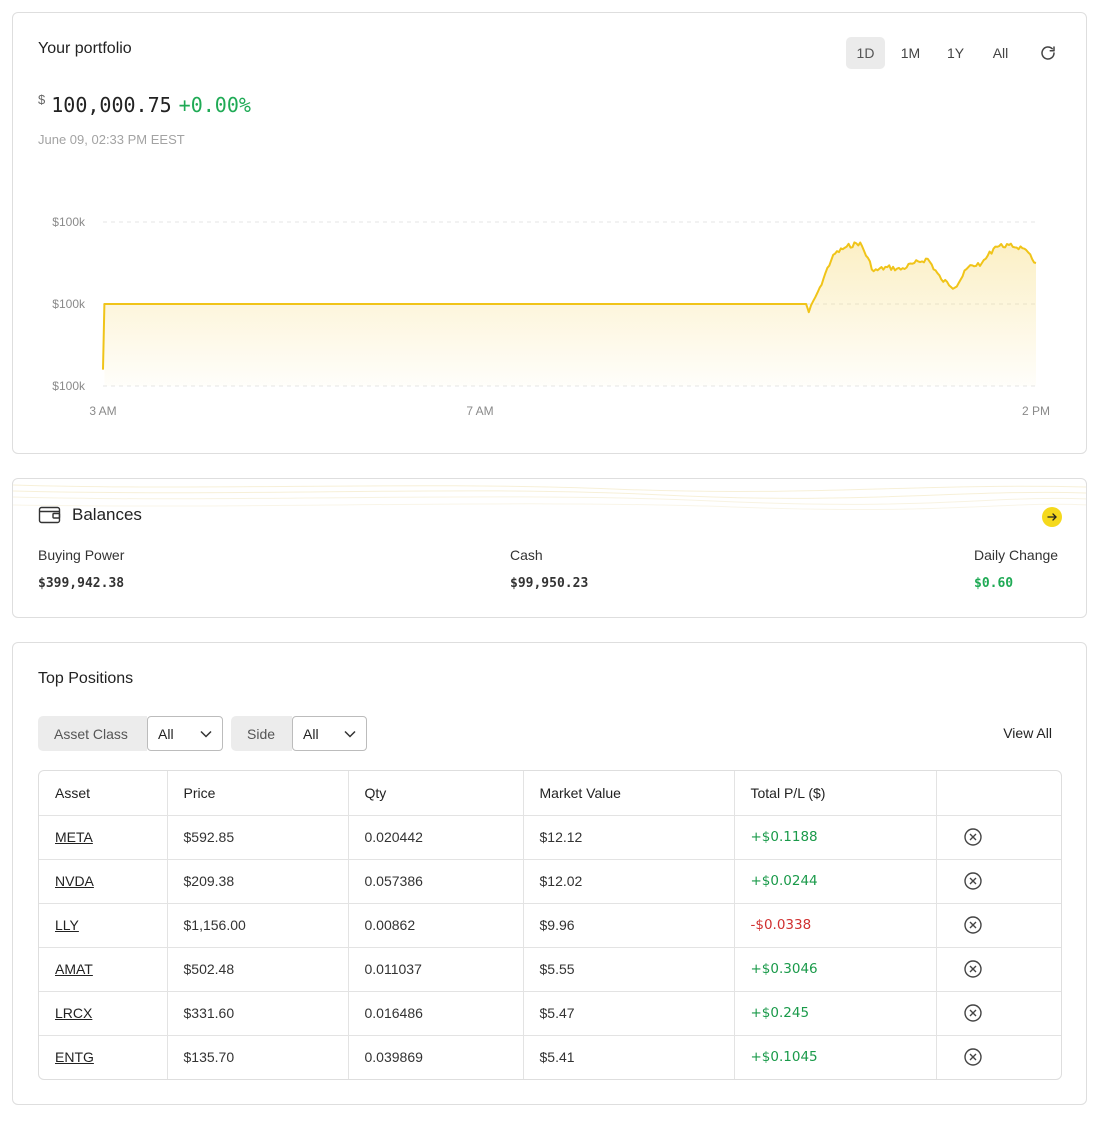 Image resolution: width=1103 pixels, height=1126 pixels. What do you see at coordinates (479, 411) in the screenshot?
I see `x-tick-label: 7 AM` at bounding box center [479, 411].